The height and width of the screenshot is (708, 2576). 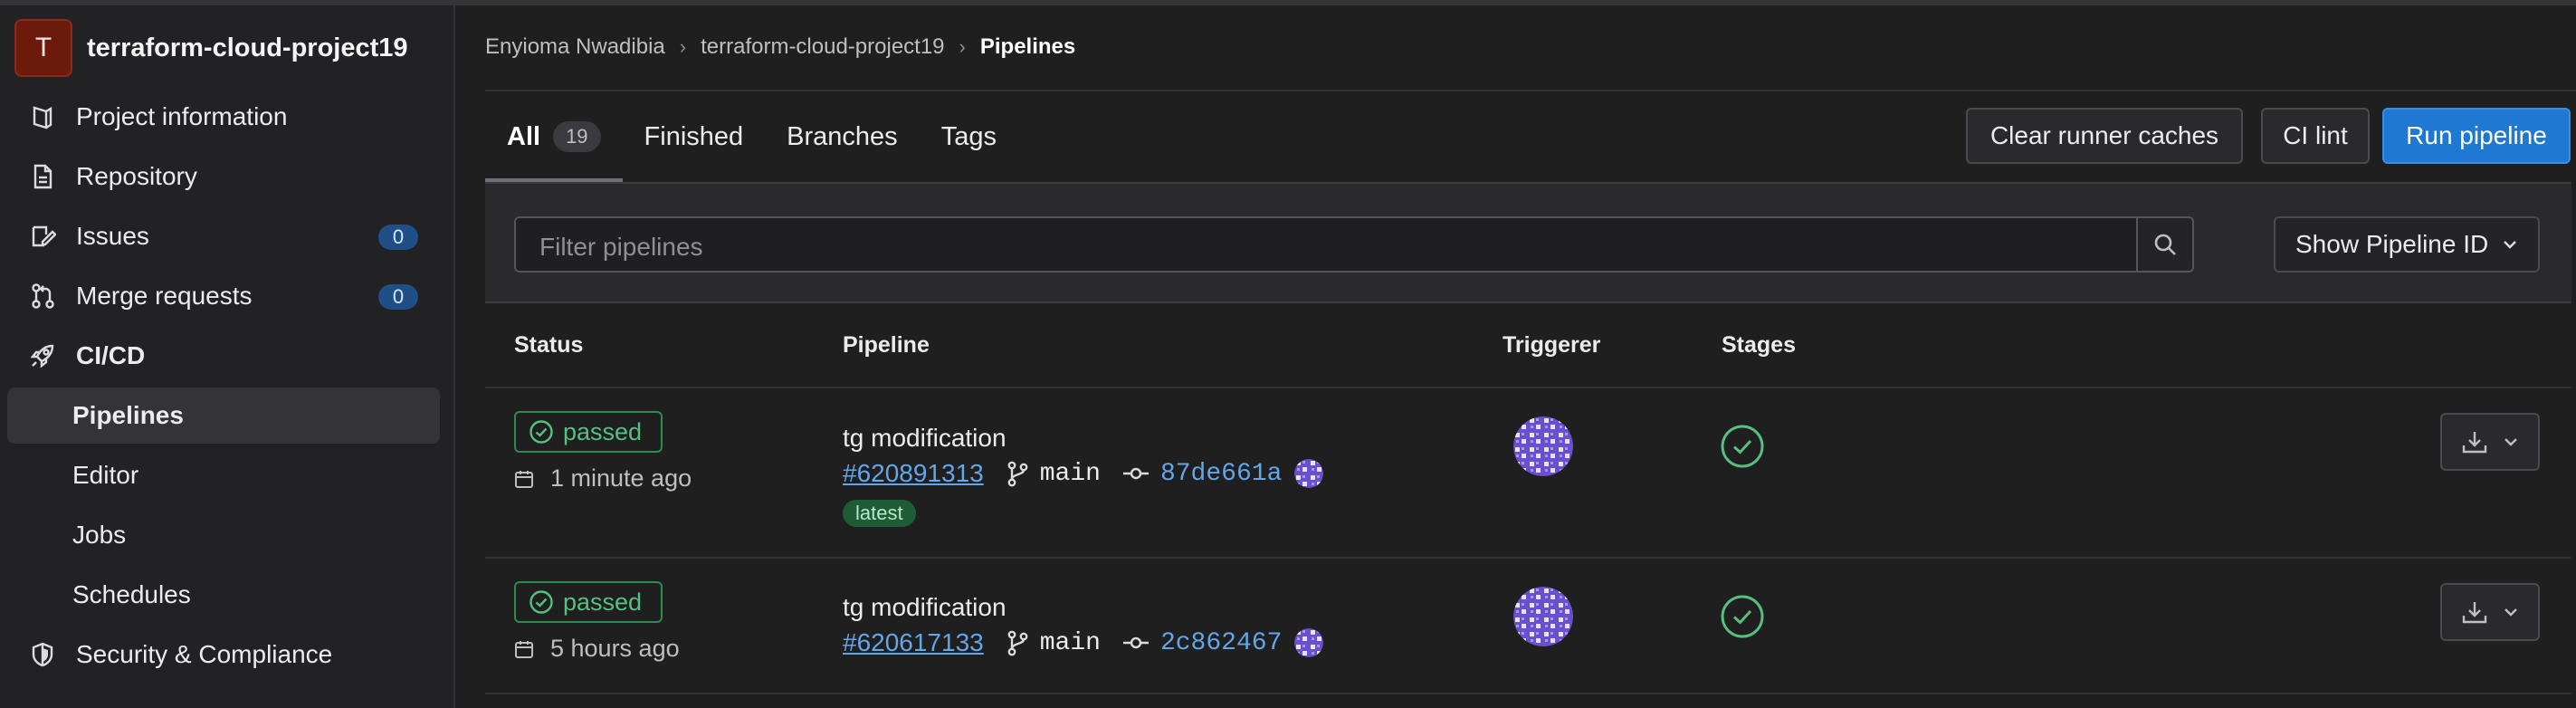 I want to click on run-pipeline-button: Run pipeline, so click(x=2477, y=136).